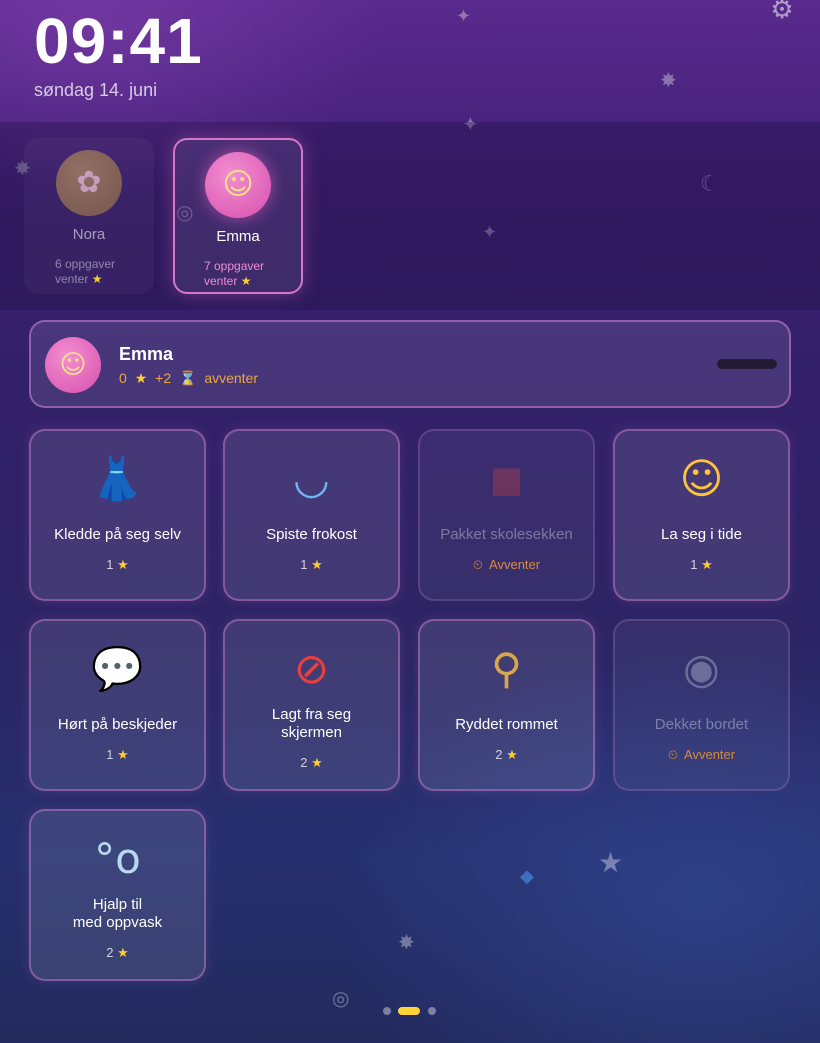 Image resolution: width=820 pixels, height=1043 pixels. Describe the element at coordinates (146, 354) in the screenshot. I see `child-name: Emma` at that location.